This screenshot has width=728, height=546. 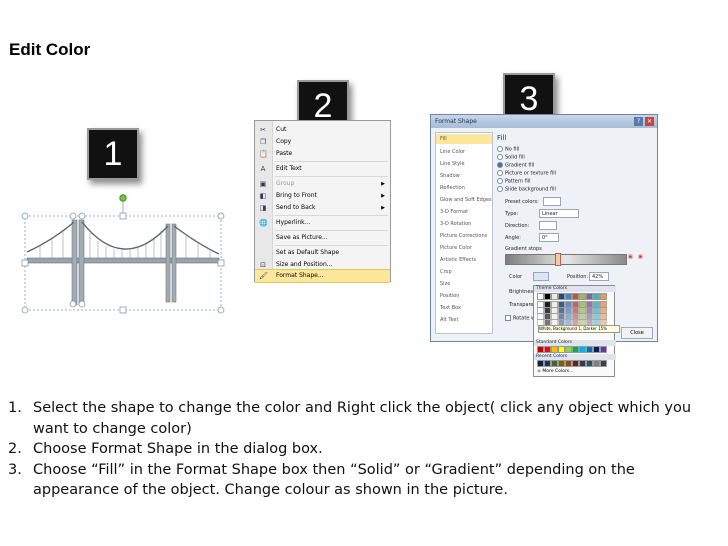 What do you see at coordinates (566, 259) in the screenshot?
I see `gradient-stops-bar` at bounding box center [566, 259].